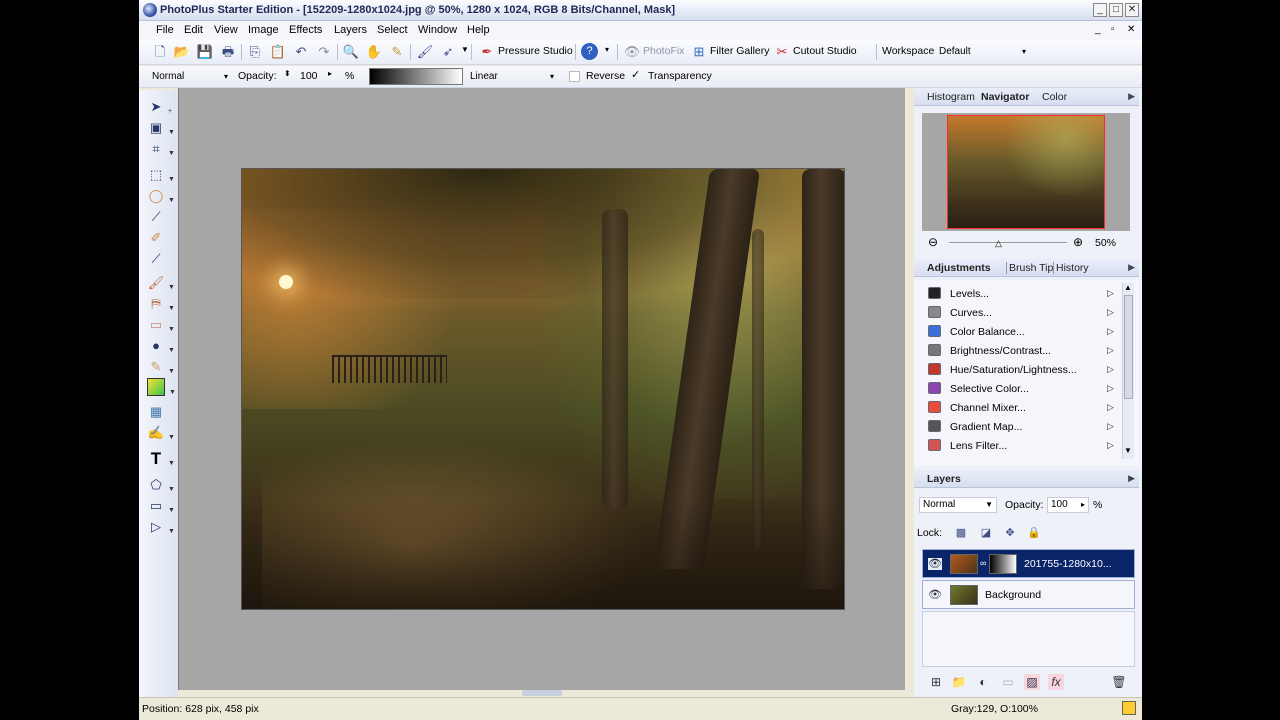 This screenshot has height=720, width=1280. What do you see at coordinates (161, 433) in the screenshot?
I see `warp-brush-tool-icon: ✍ ▼` at bounding box center [161, 433].